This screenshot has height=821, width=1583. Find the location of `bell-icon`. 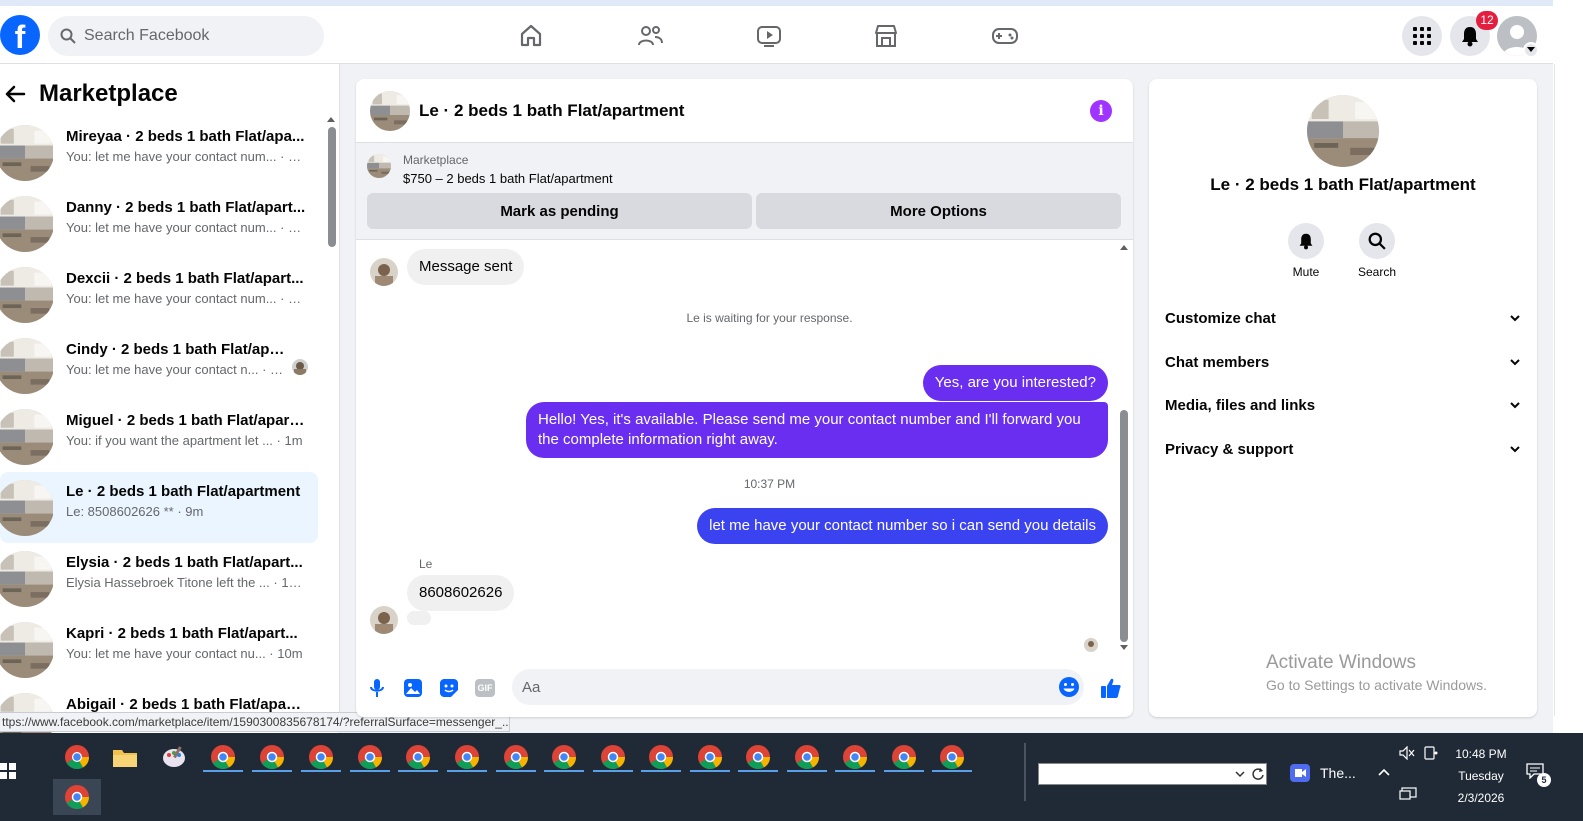

bell-icon is located at coordinates (1306, 241).